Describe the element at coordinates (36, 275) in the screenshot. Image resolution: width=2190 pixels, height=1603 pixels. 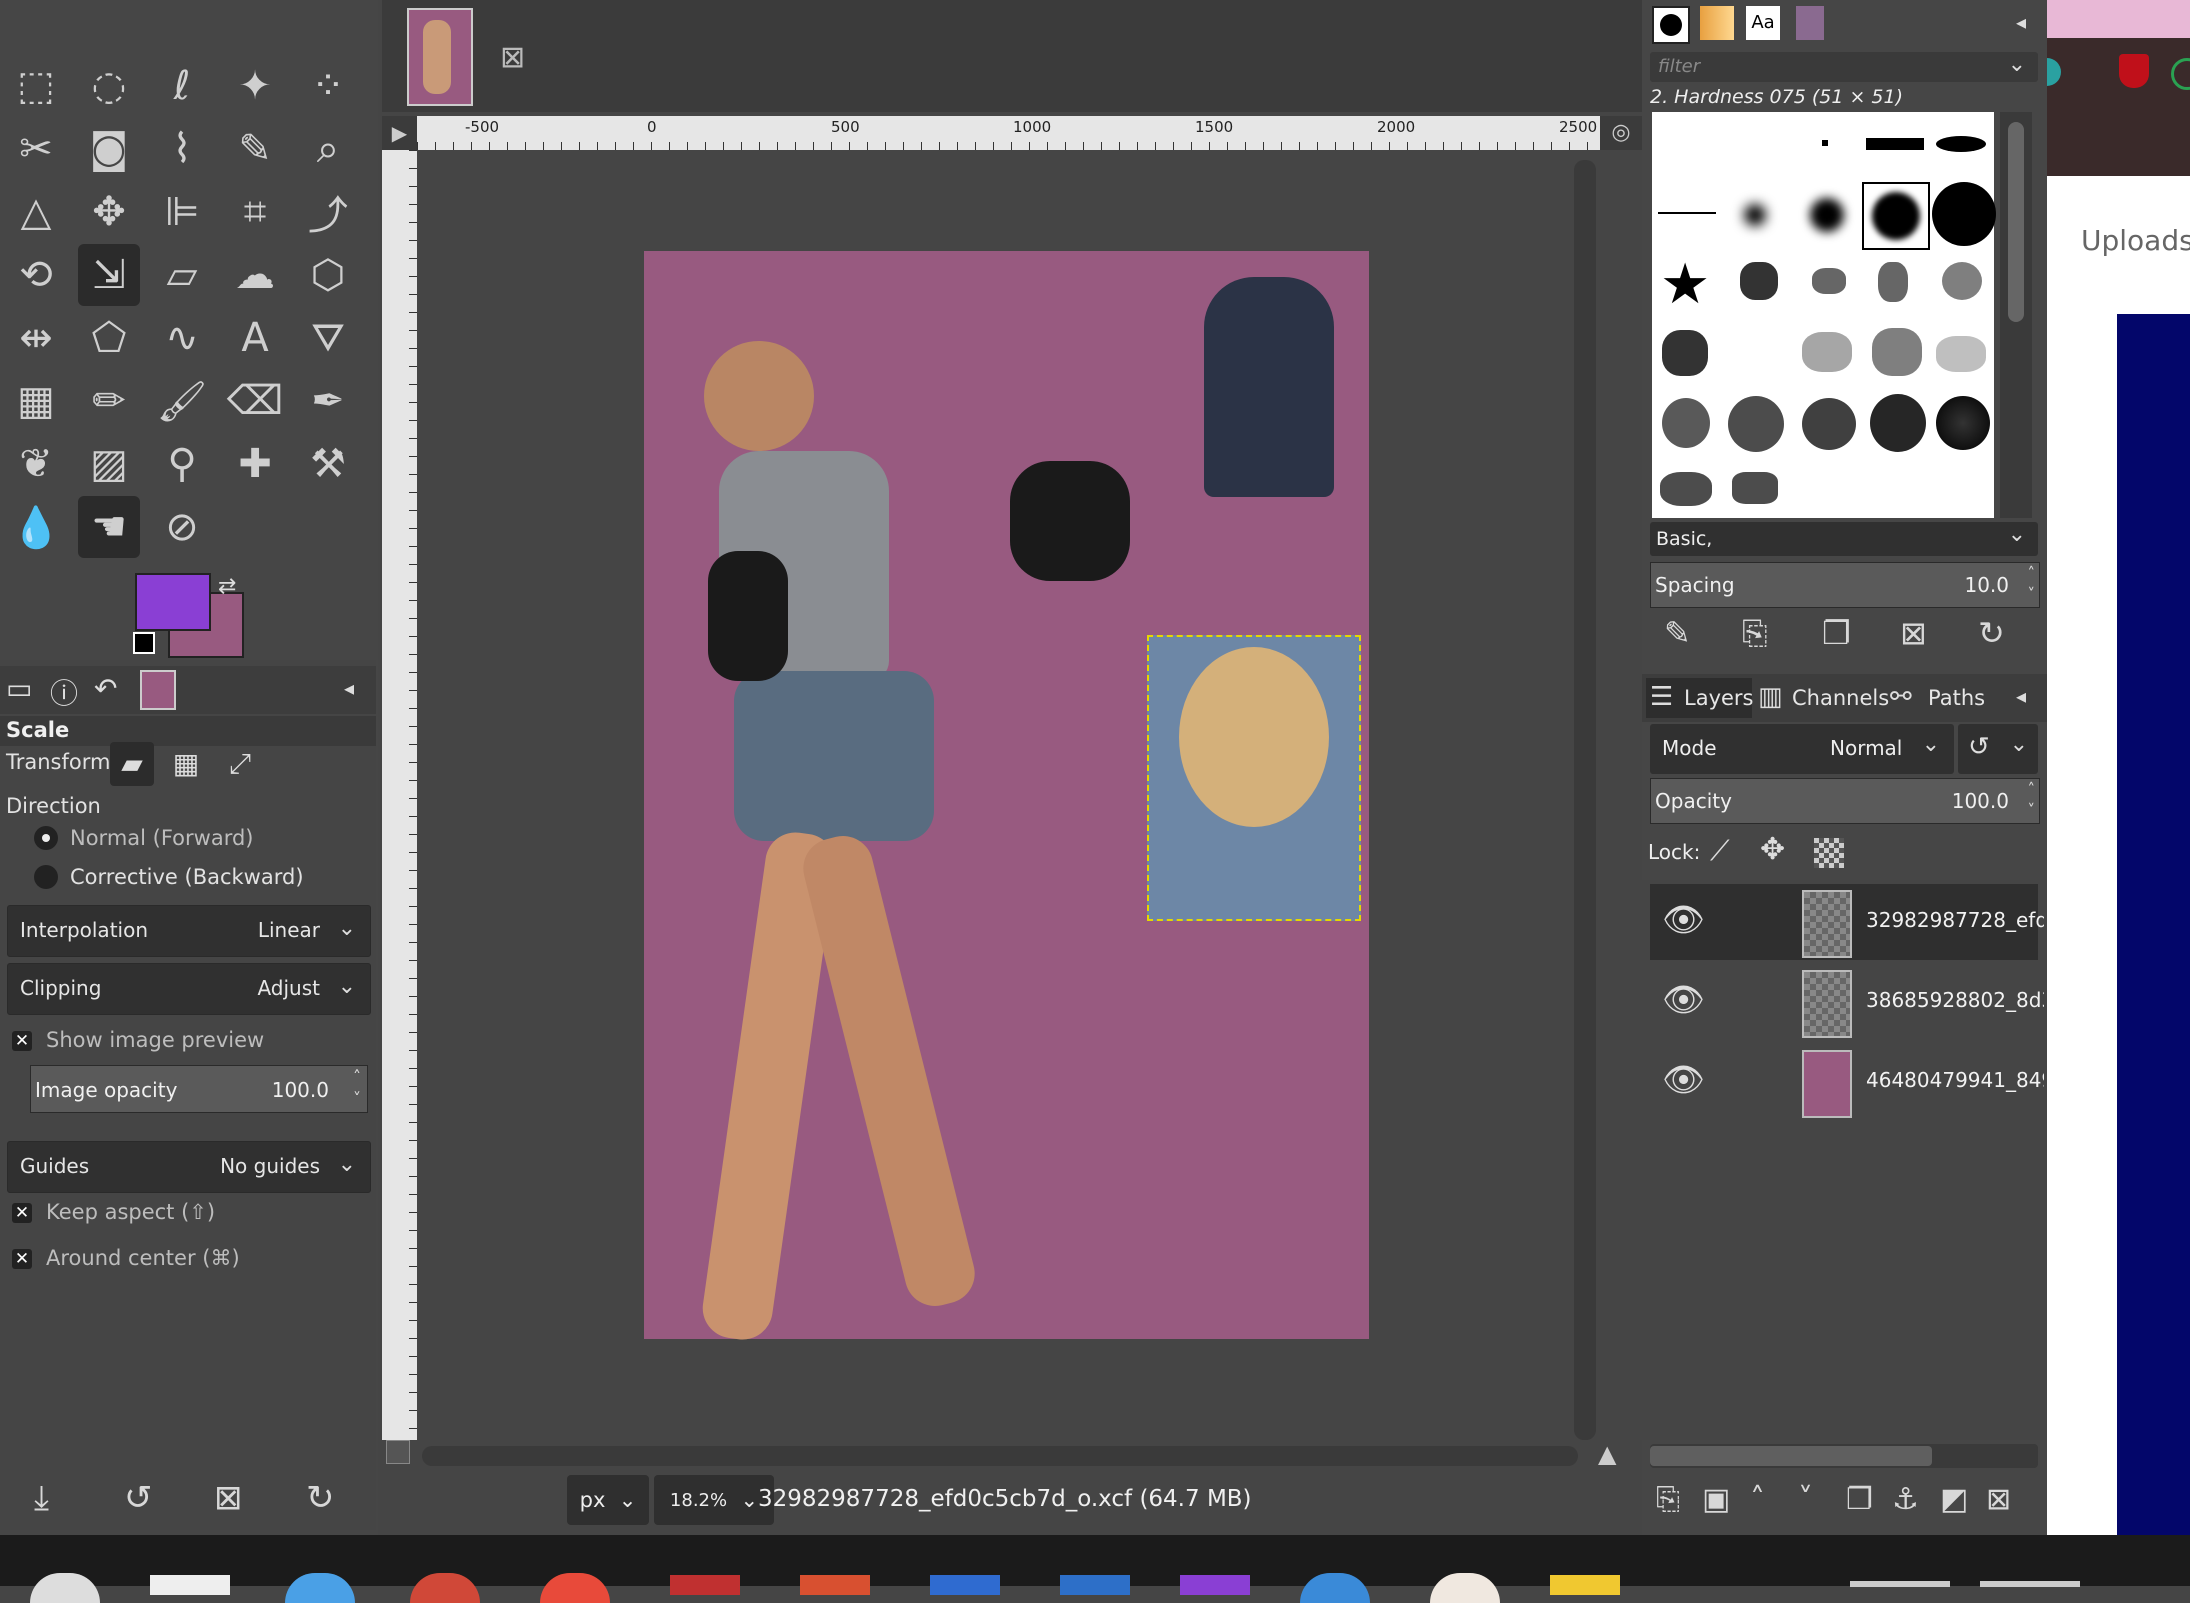
I see `rotate-icon: ⟲` at that location.